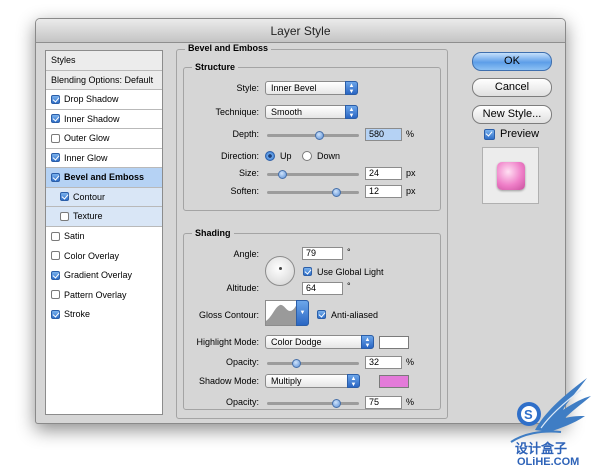  I want to click on stroke-checkbox, so click(55, 314).